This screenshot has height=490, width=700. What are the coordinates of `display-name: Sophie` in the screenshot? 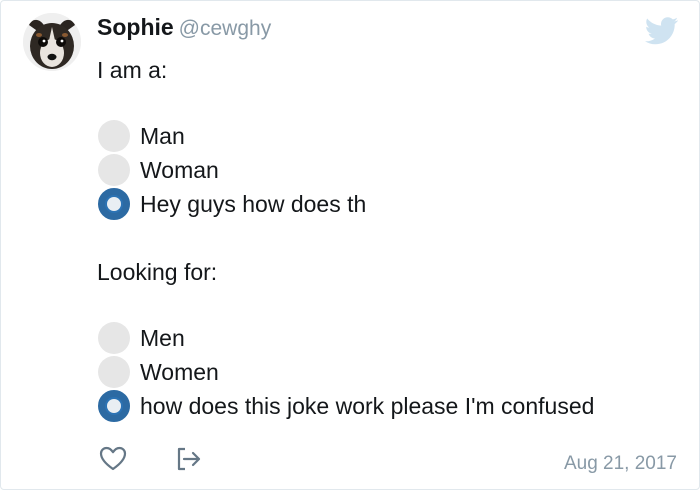 It's located at (135, 27).